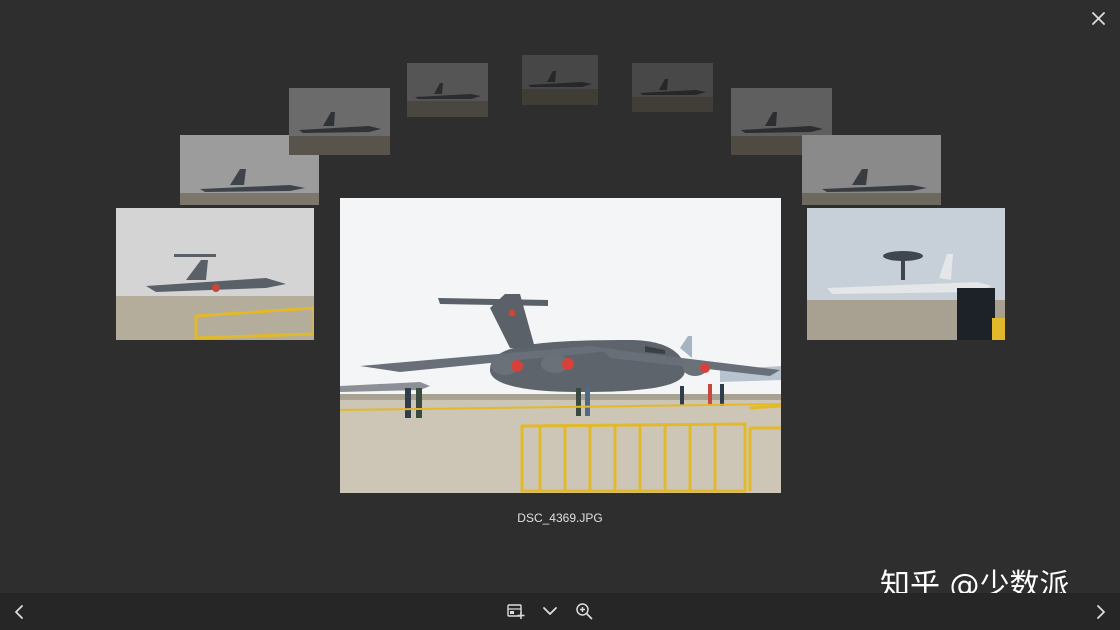  Describe the element at coordinates (560, 518) in the screenshot. I see `photo-filename: DSC_4369.JPG` at that location.